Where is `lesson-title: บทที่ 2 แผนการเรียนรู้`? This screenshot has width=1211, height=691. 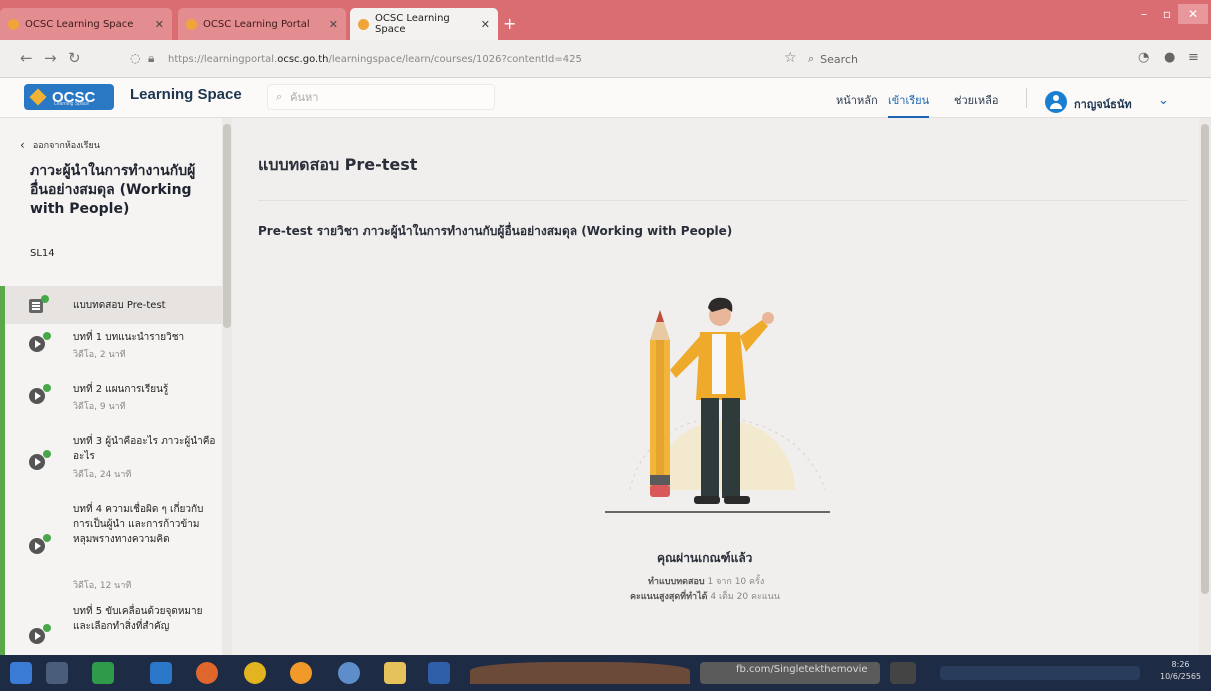
lesson-title: บทที่ 2 แผนการเรียนรู้ is located at coordinates (121, 389).